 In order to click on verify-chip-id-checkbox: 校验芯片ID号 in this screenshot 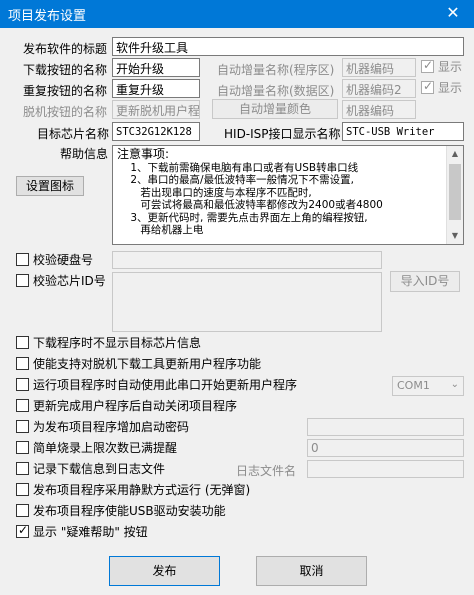, I will do `click(61, 282)`.